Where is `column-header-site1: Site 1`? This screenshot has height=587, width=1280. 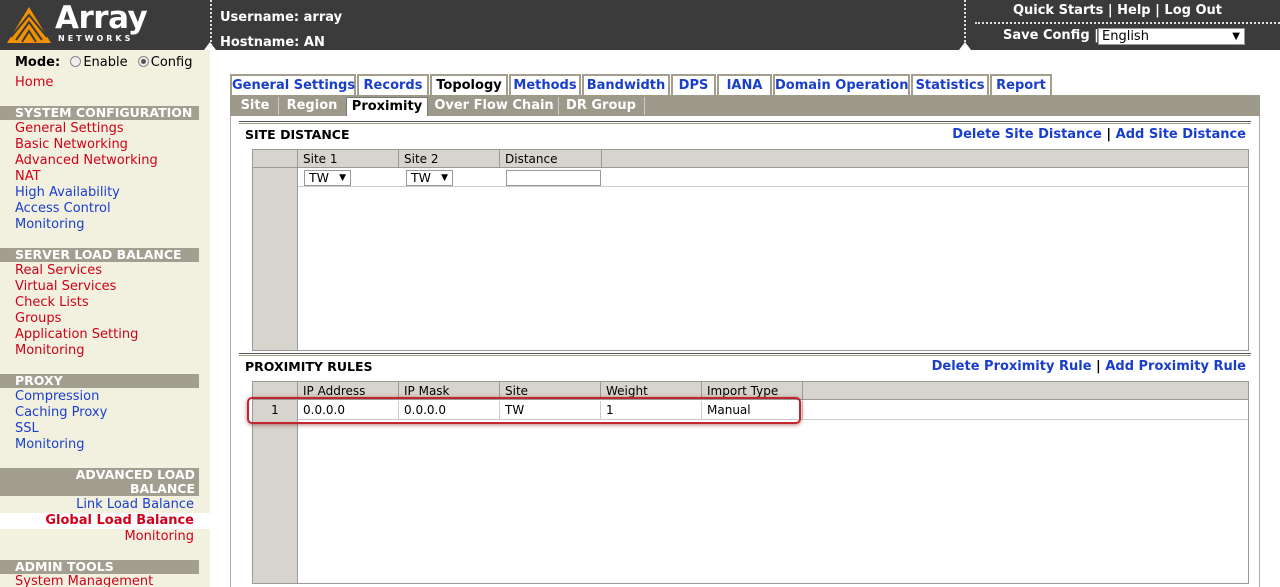 column-header-site1: Site 1 is located at coordinates (348, 159).